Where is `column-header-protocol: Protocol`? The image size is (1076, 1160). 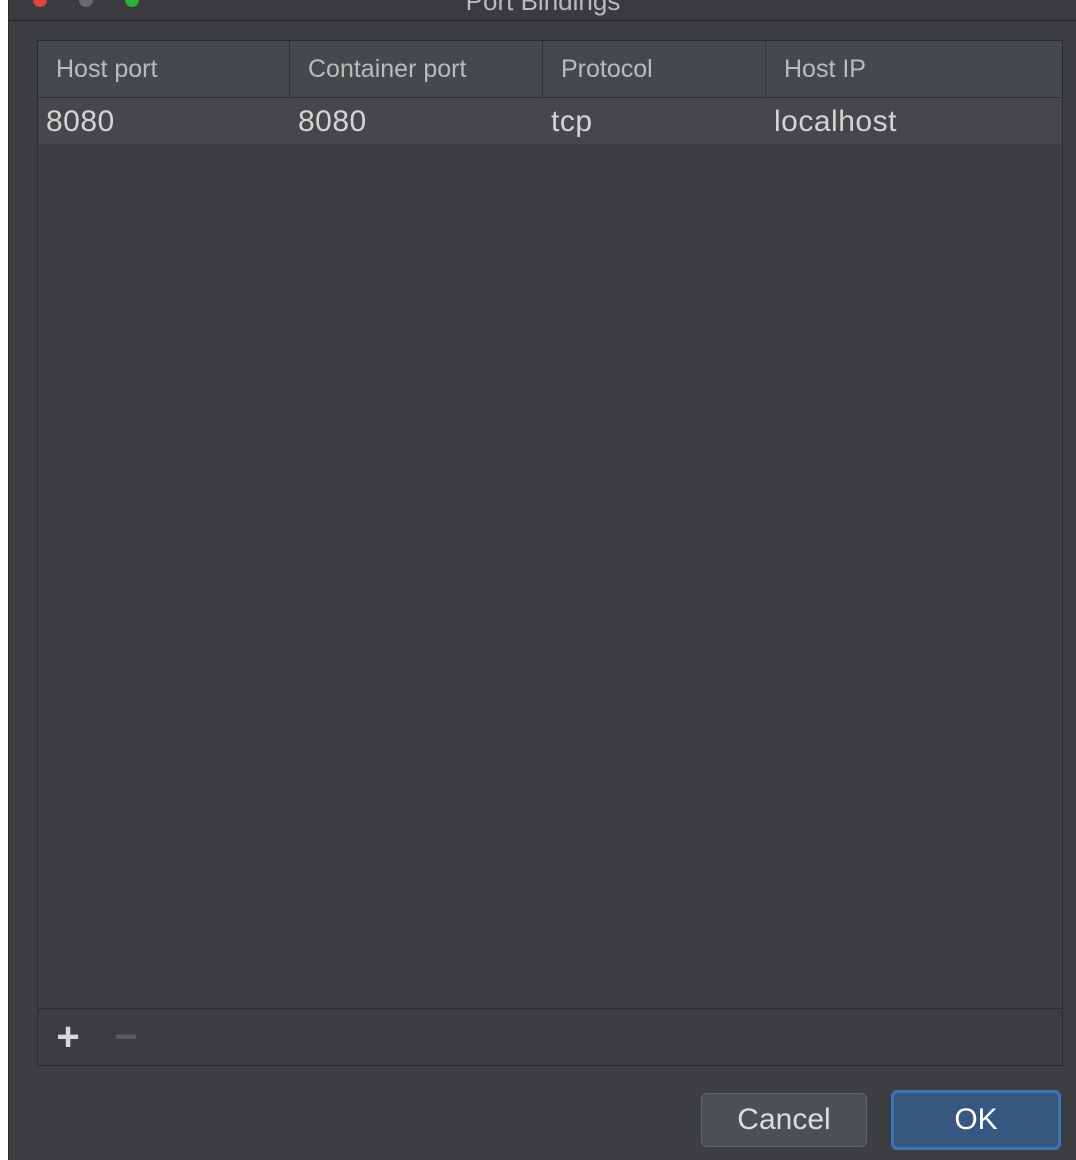
column-header-protocol: Protocol is located at coordinates (654, 69).